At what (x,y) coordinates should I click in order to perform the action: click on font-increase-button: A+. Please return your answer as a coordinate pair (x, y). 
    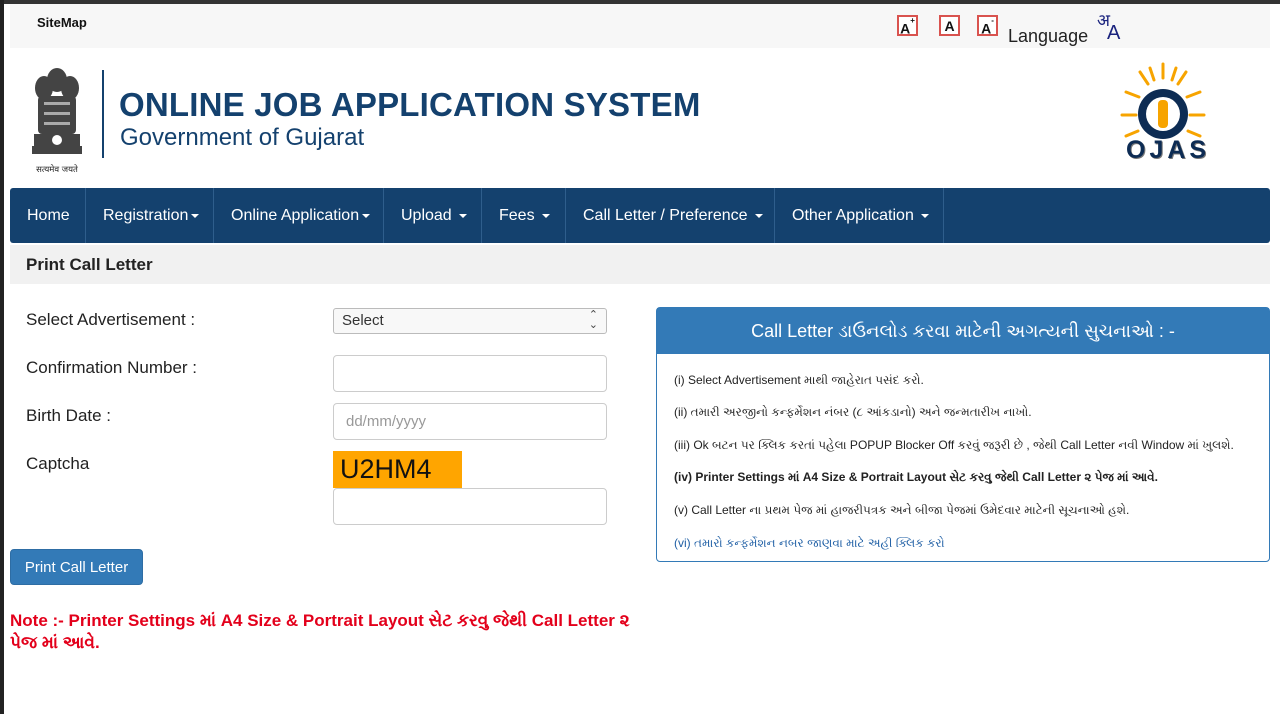
    Looking at the image, I should click on (907, 26).